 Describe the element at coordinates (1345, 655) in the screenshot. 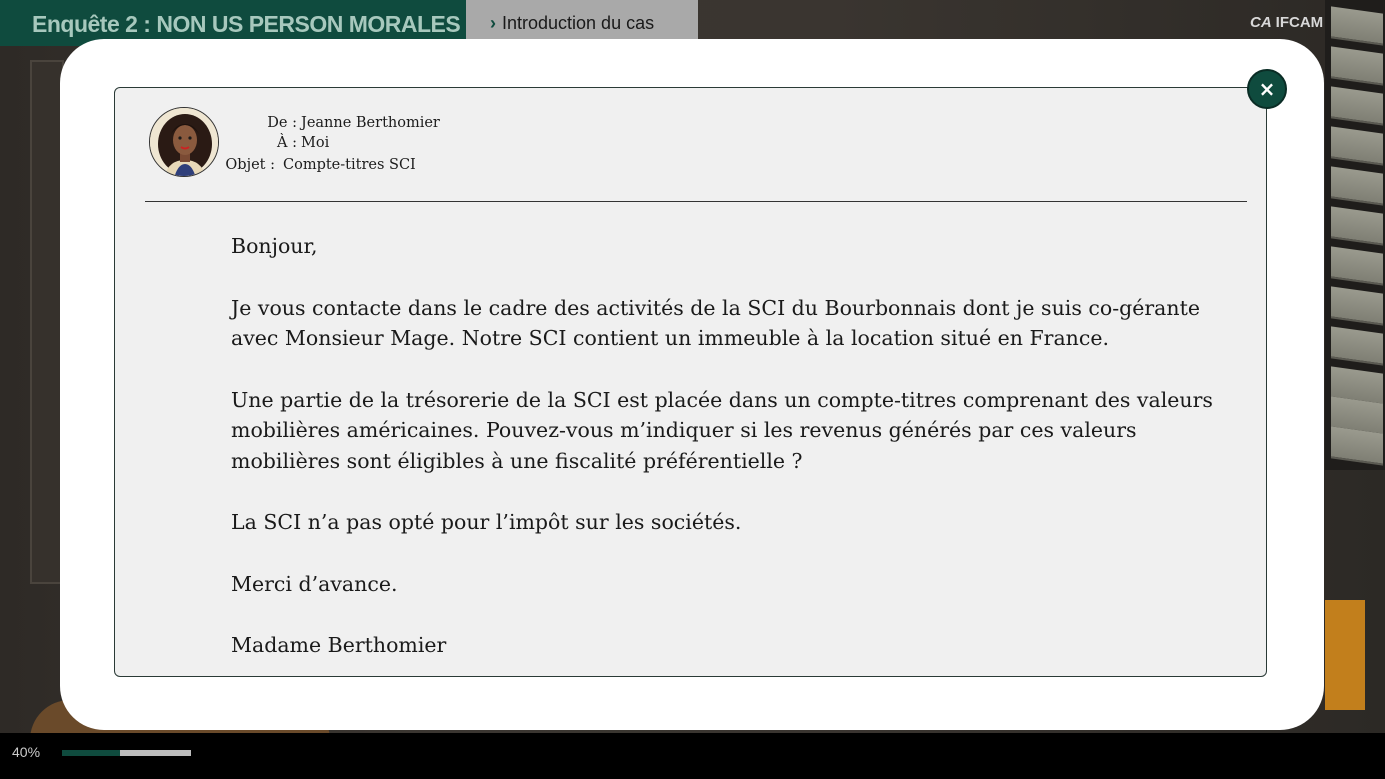

I see `decor-object` at that location.